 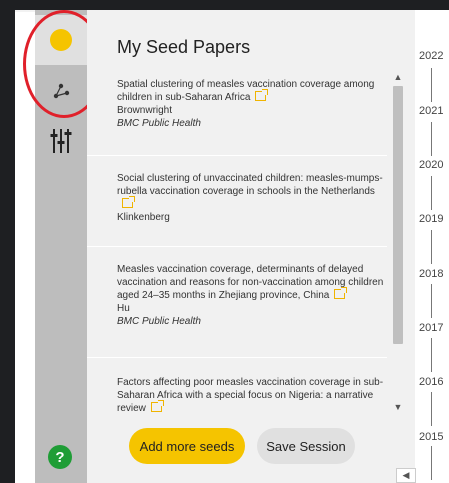 What do you see at coordinates (306, 446) in the screenshot?
I see `save-session-button: Save Session` at bounding box center [306, 446].